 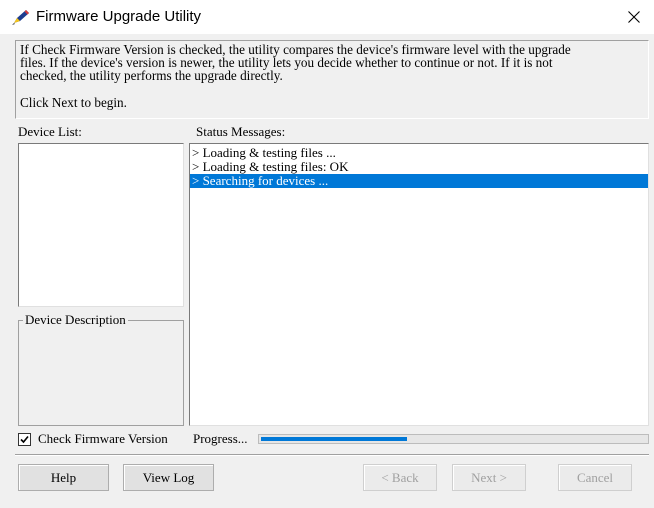 I want to click on pencil-icon, so click(x=21, y=17).